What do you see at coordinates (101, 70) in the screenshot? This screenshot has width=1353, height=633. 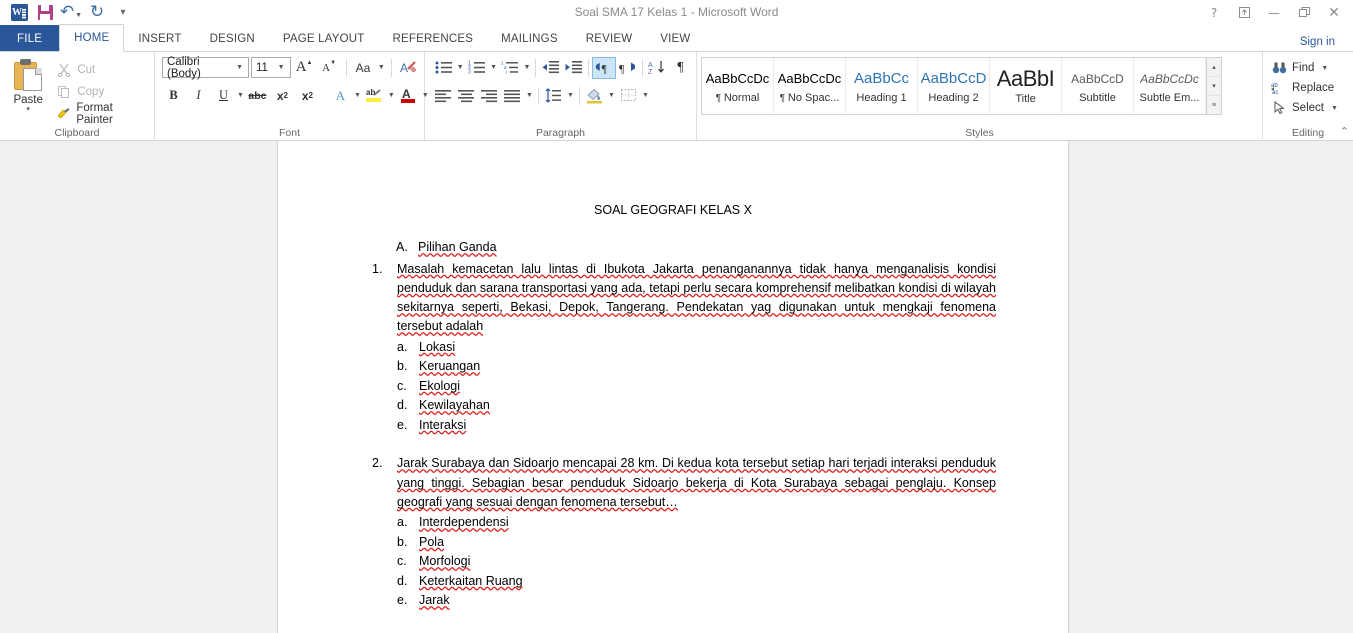 I see `cut-button: Cut` at bounding box center [101, 70].